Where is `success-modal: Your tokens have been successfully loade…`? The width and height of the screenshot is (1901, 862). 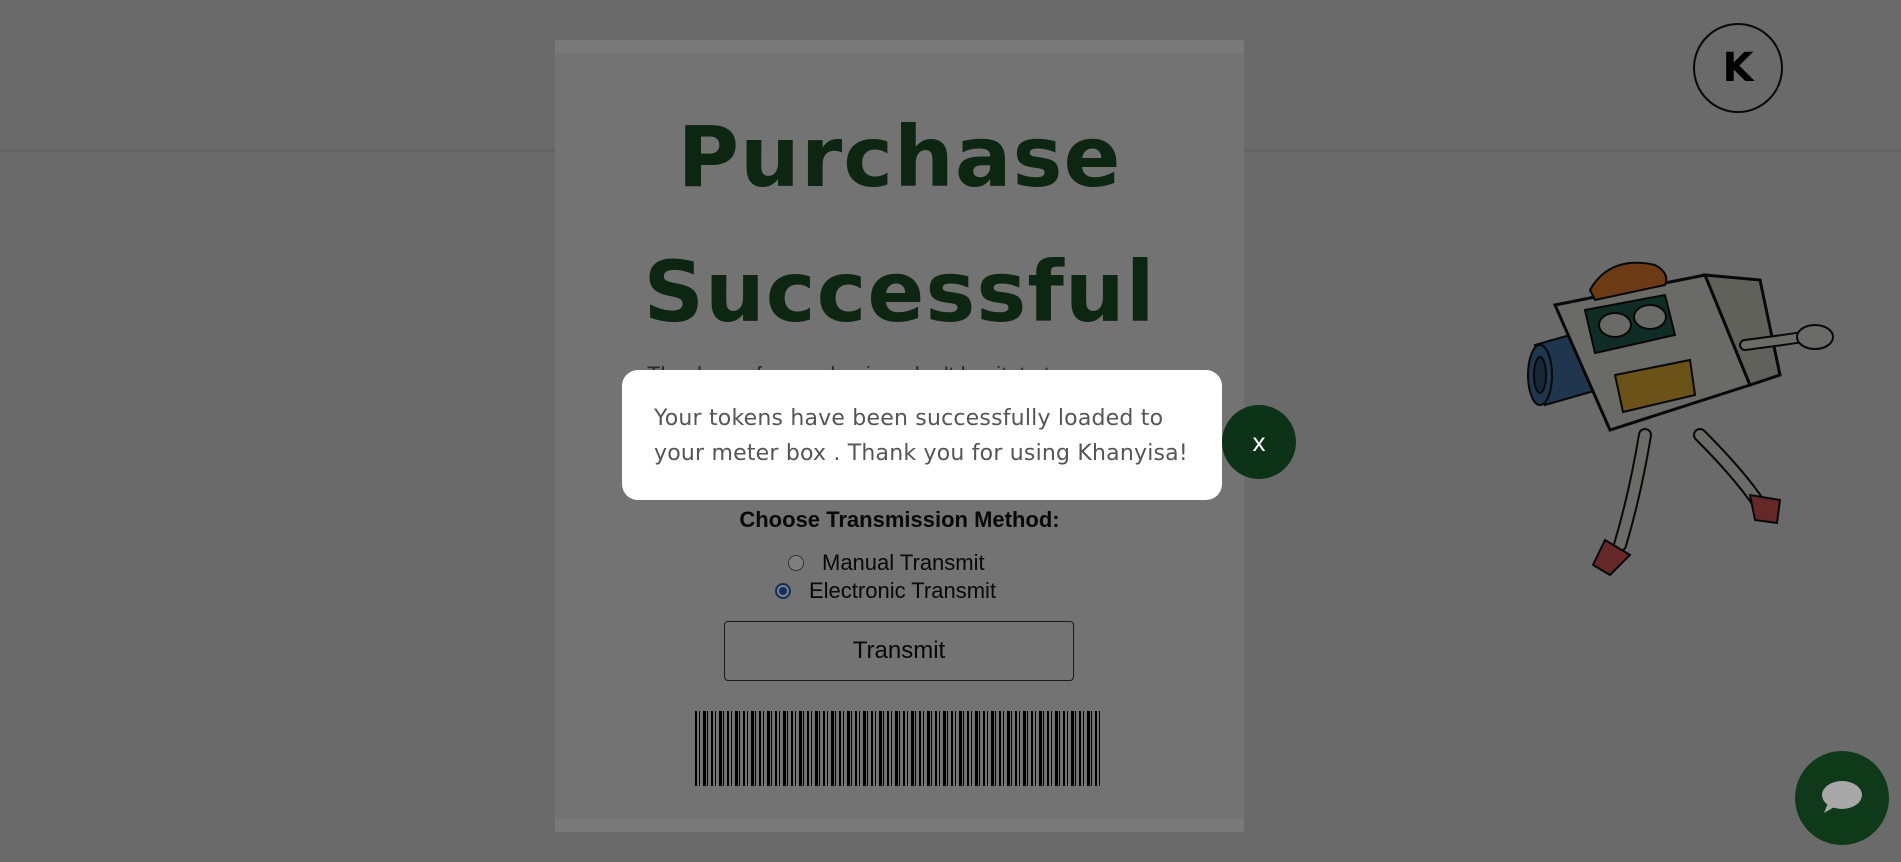 success-modal: Your tokens have been successfully loade… is located at coordinates (922, 435).